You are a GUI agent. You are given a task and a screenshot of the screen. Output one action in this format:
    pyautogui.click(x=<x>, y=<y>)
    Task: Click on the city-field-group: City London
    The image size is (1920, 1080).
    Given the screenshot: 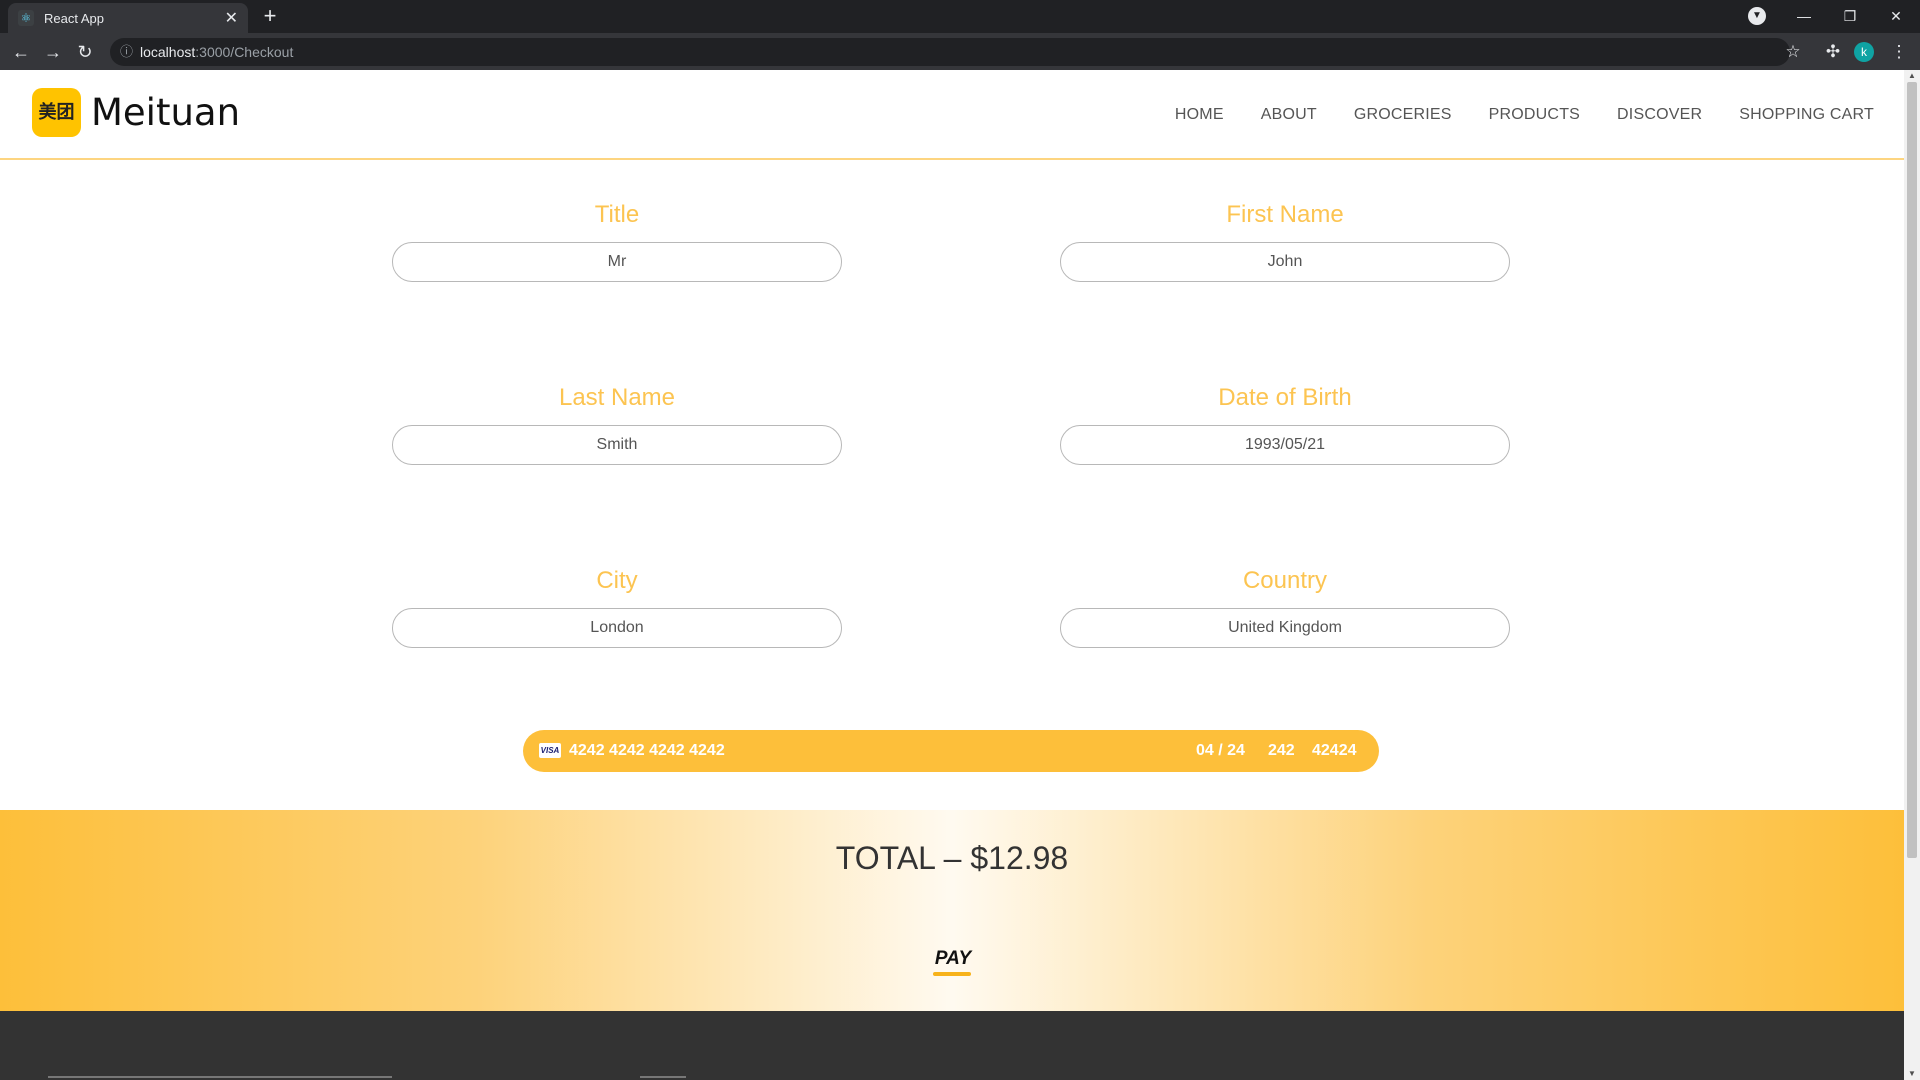 What is the action you would take?
    pyautogui.click(x=617, y=607)
    